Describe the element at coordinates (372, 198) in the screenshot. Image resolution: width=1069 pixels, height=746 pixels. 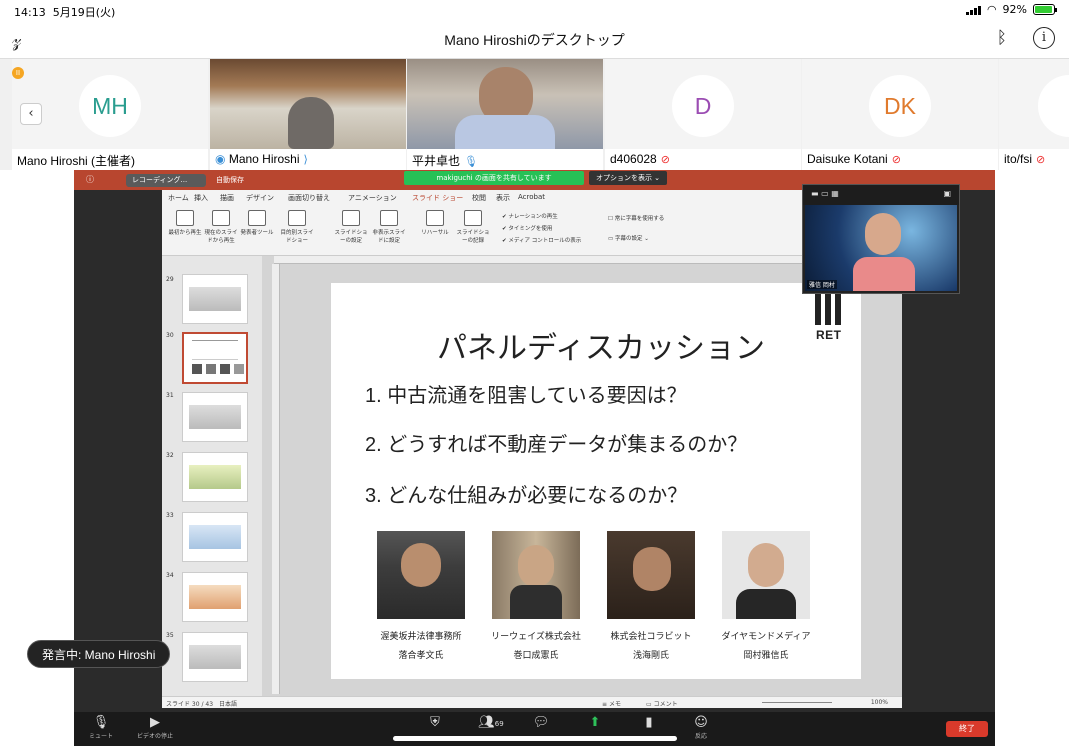
I see `tab-5: アニメーション` at that location.